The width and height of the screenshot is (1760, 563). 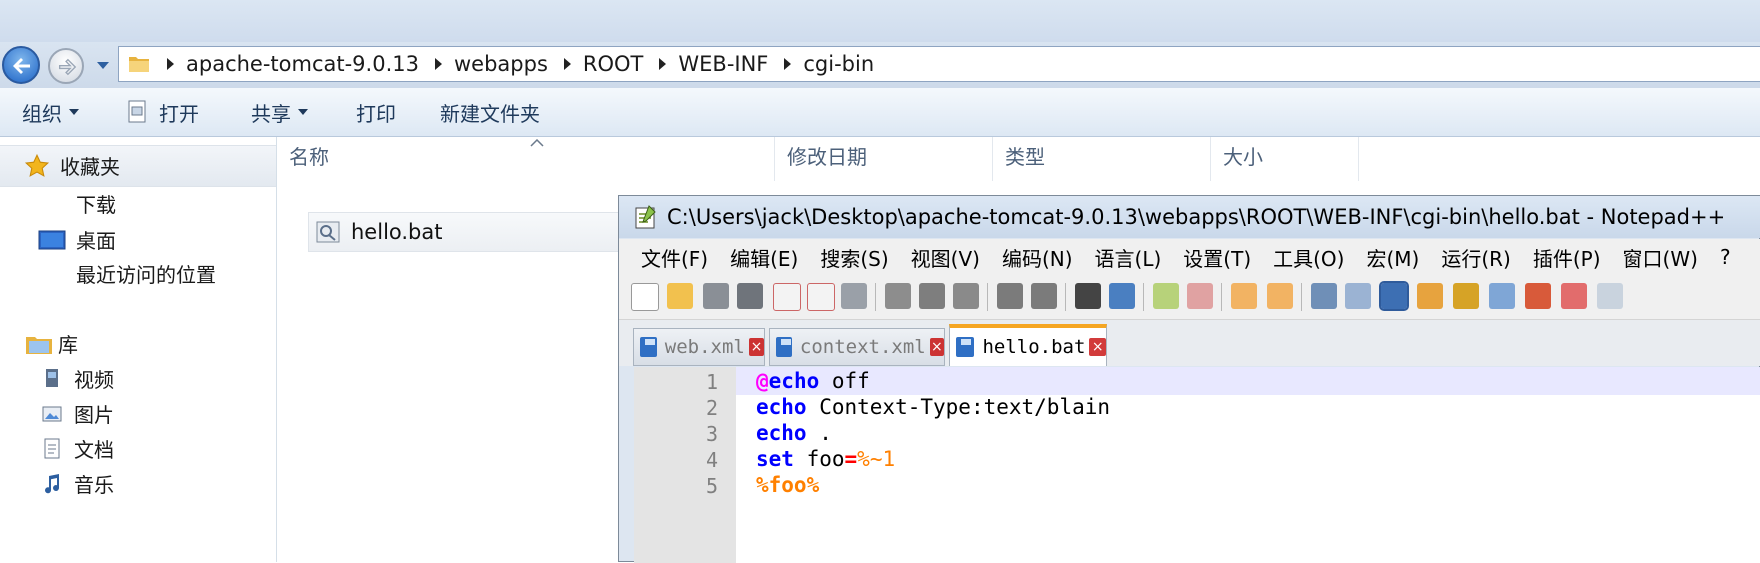 I want to click on function-list-icon, so click(x=1538, y=296).